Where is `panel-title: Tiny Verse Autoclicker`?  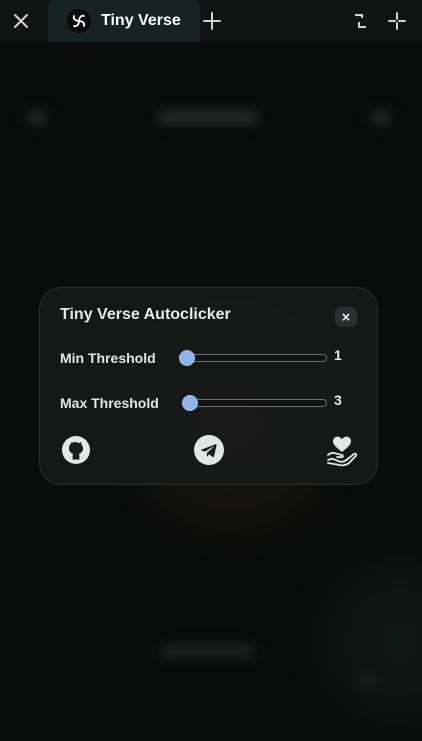
panel-title: Tiny Verse Autoclicker is located at coordinates (145, 314).